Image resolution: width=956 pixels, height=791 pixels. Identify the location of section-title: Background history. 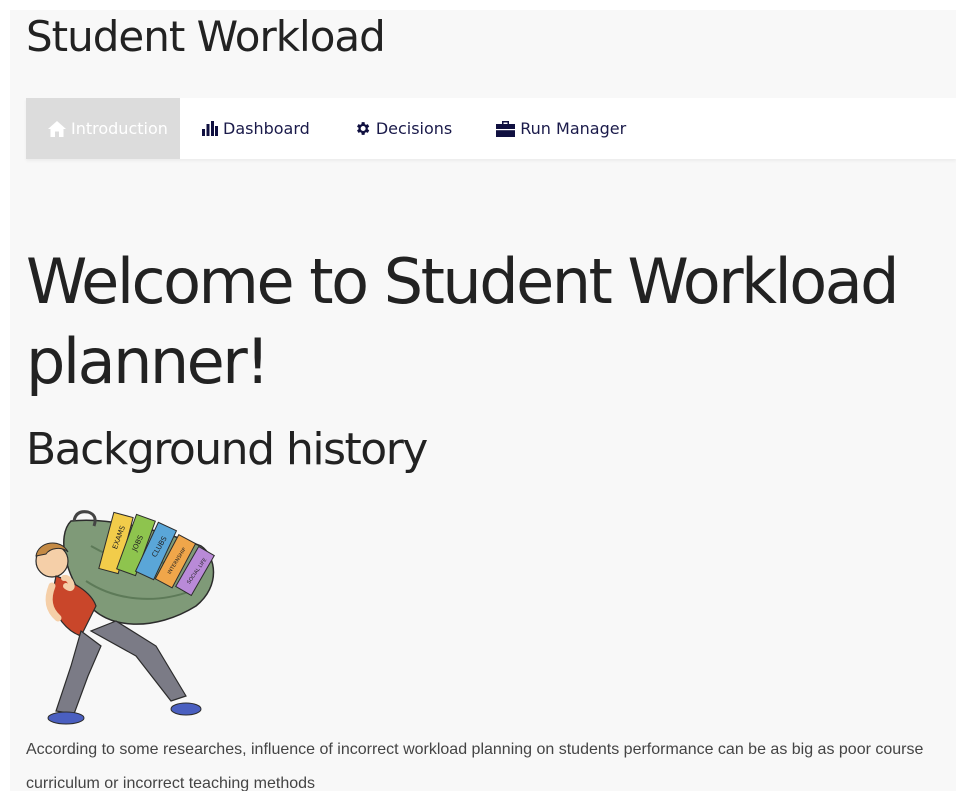
(227, 449).